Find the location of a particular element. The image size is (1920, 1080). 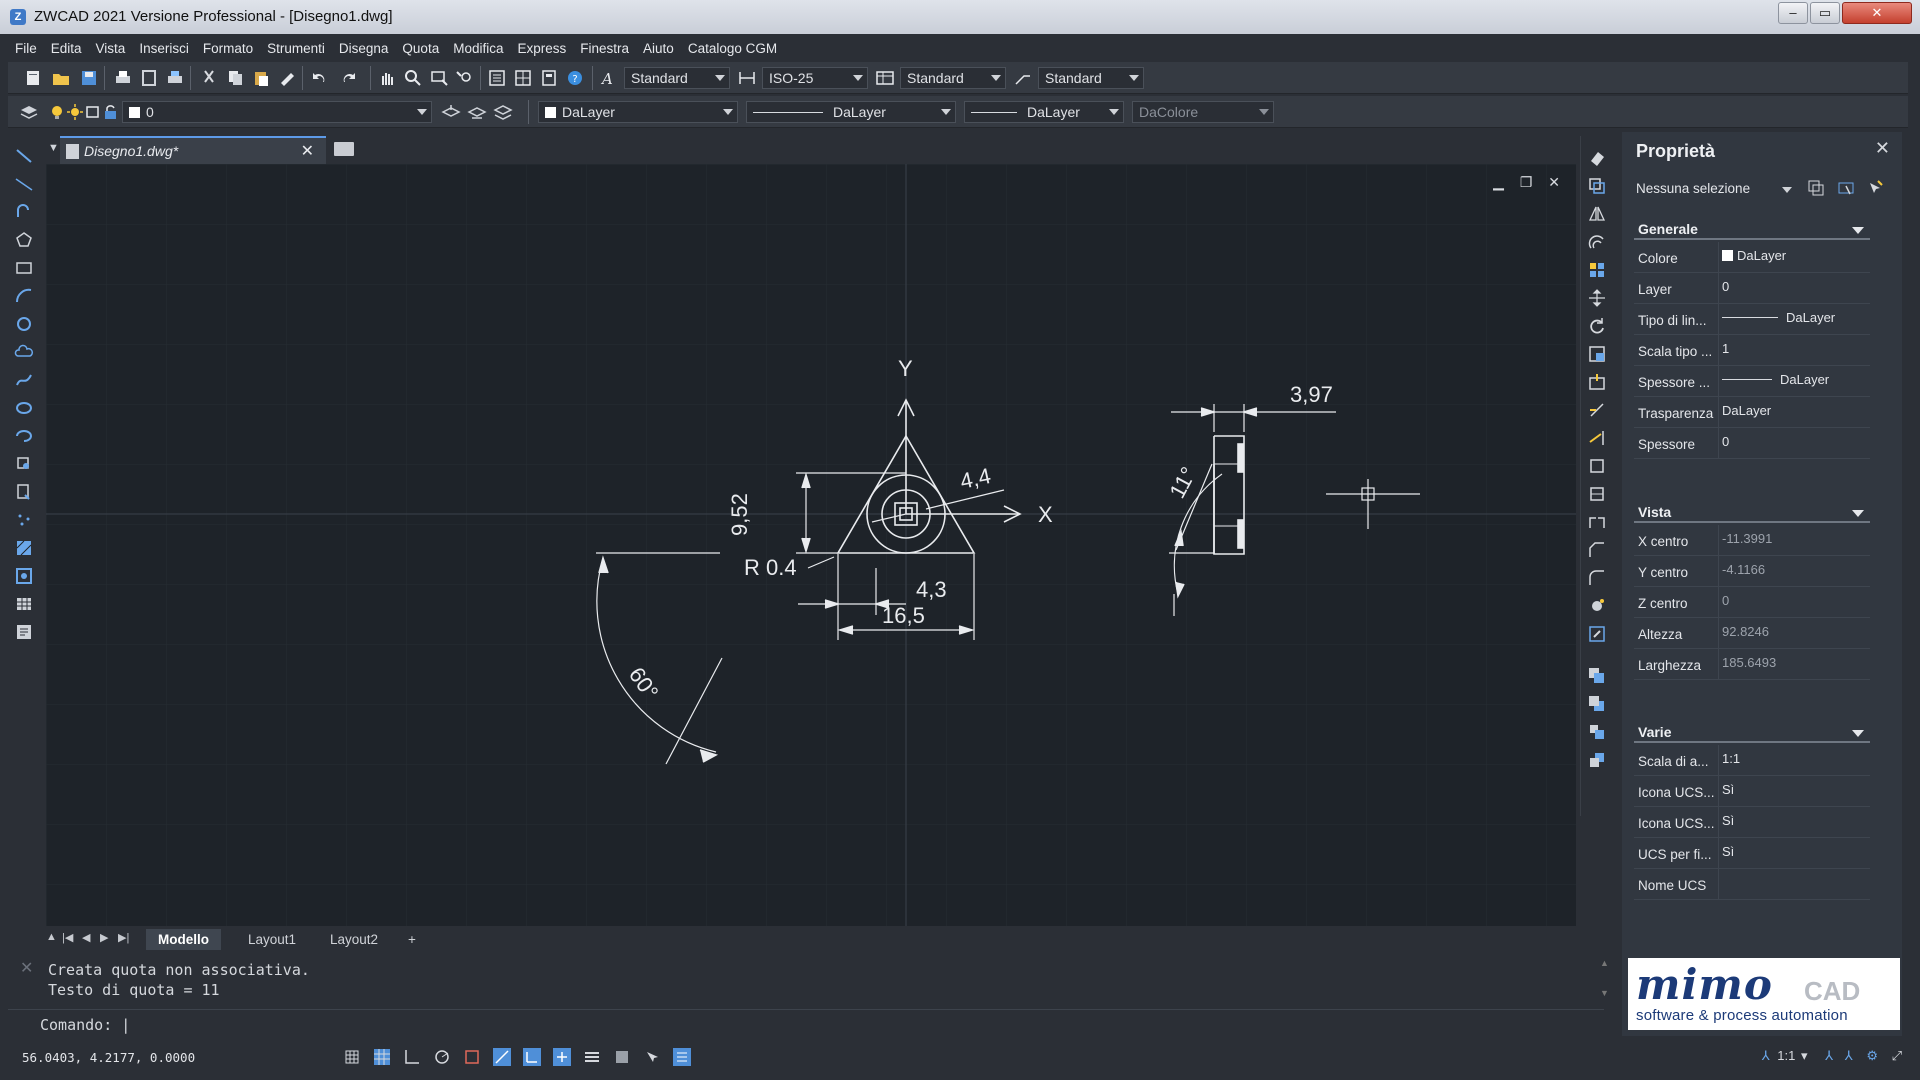

viewport-close-icon: ✕ is located at coordinates (1554, 182).